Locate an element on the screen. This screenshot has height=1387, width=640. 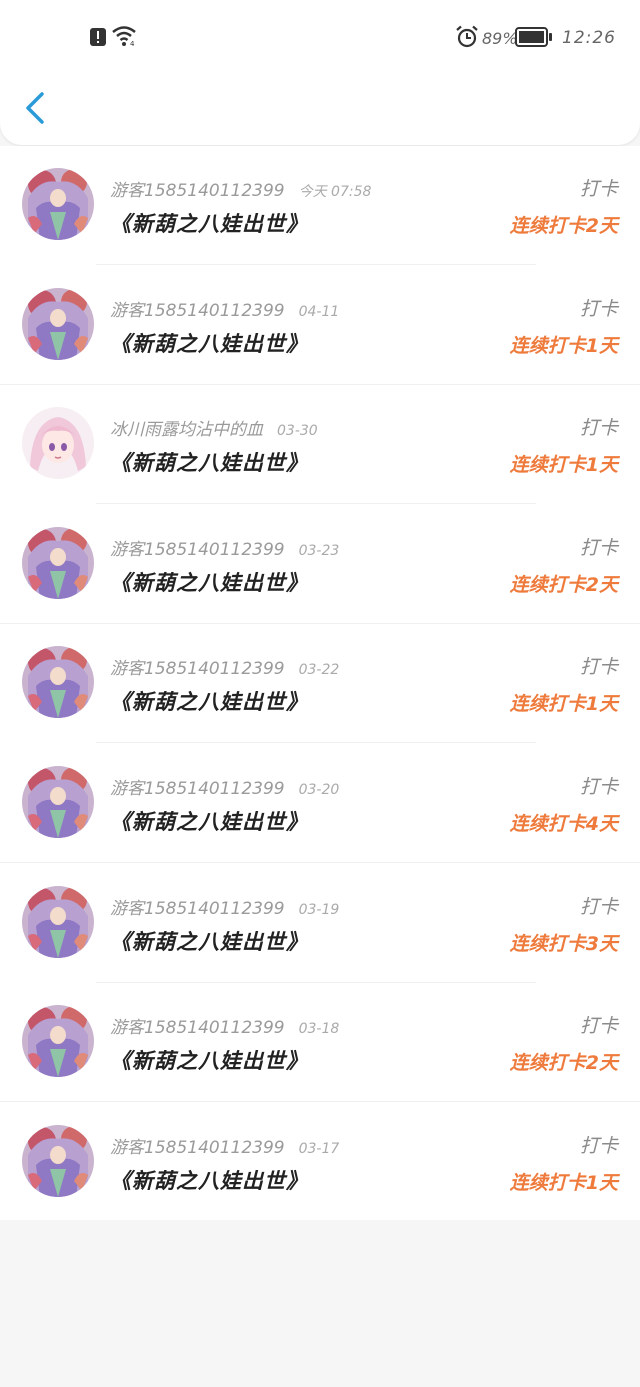
checkin-row: 冰川雨露均沾中的血 03-30 《新葫之八娃出世》 打卡 连续打卡1天 is located at coordinates (320, 445).